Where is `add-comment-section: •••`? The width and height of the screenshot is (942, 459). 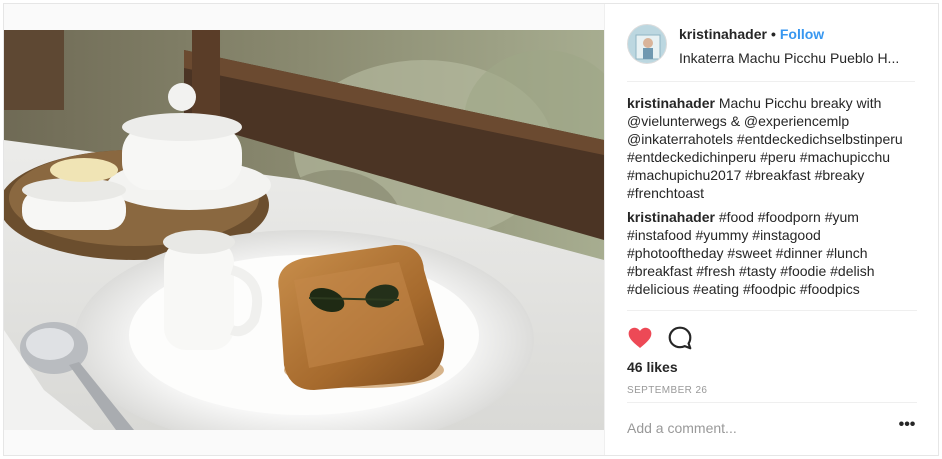
add-comment-section: ••• is located at coordinates (772, 428).